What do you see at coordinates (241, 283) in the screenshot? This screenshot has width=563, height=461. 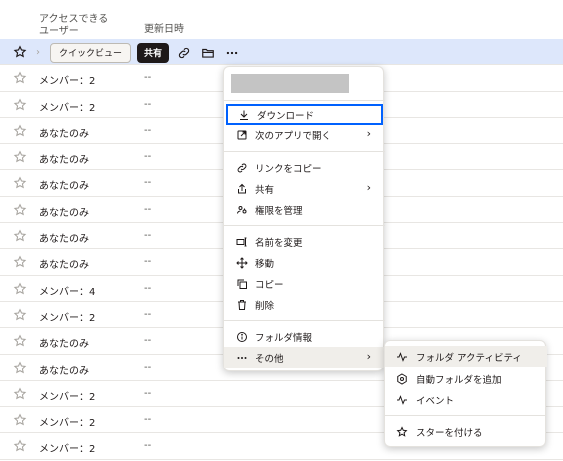 I see `copy-icon` at bounding box center [241, 283].